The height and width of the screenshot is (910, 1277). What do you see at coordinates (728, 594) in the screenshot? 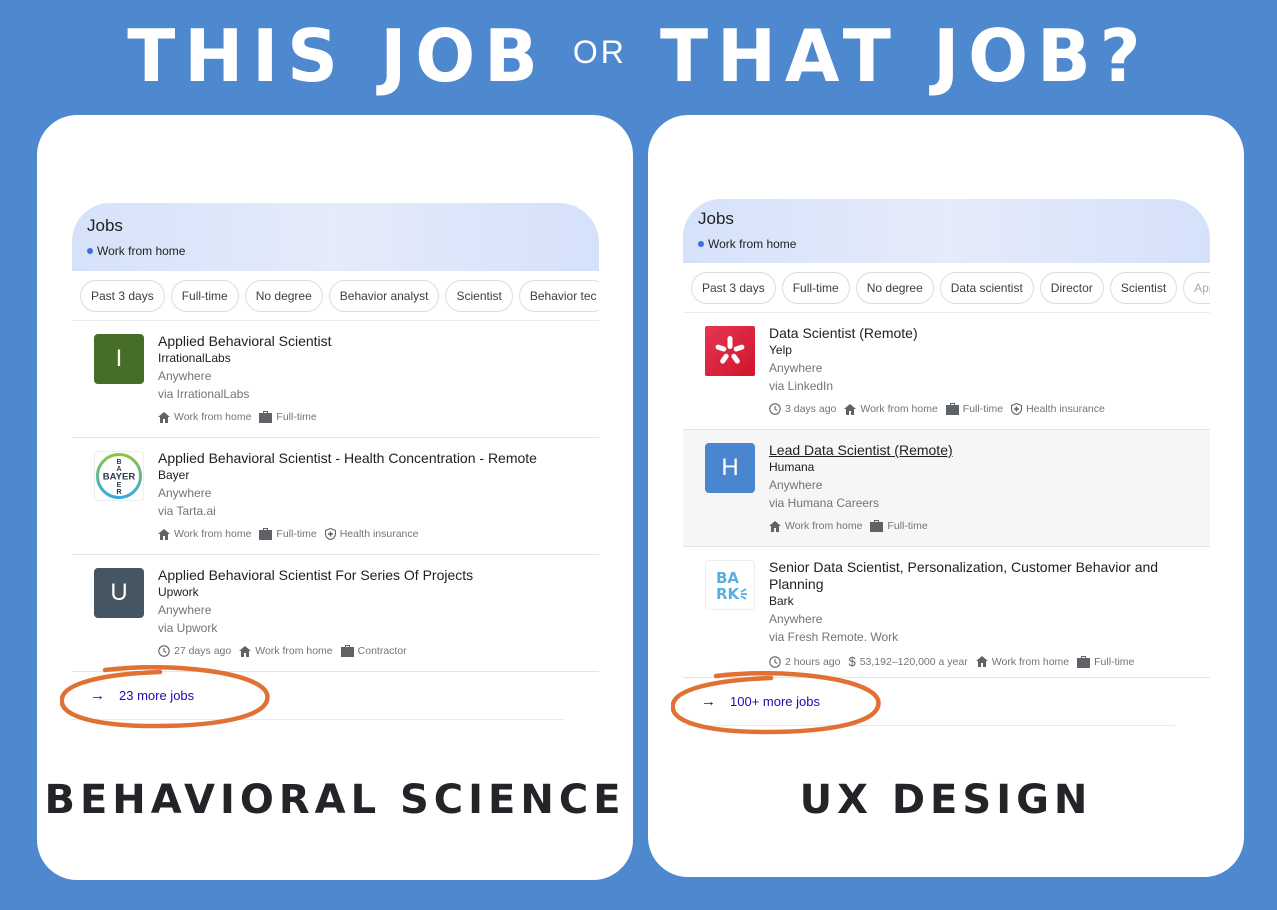
I see `svg-text: RK` at bounding box center [728, 594].